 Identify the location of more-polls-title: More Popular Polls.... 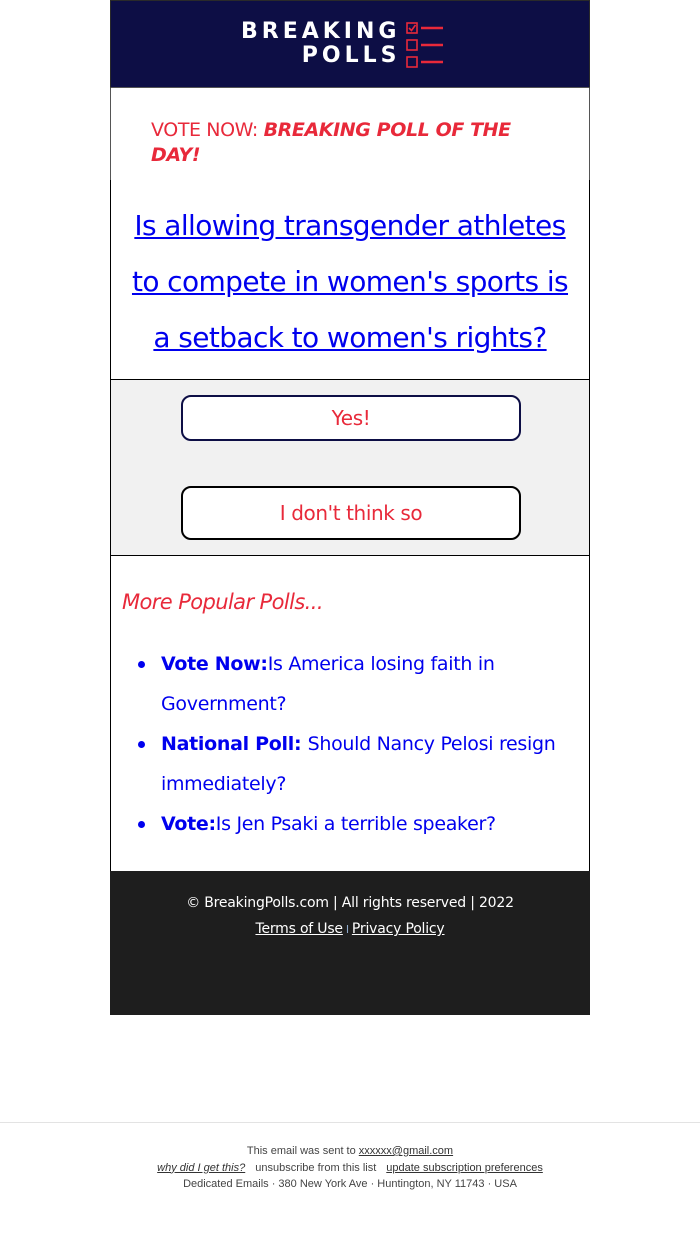
(223, 602).